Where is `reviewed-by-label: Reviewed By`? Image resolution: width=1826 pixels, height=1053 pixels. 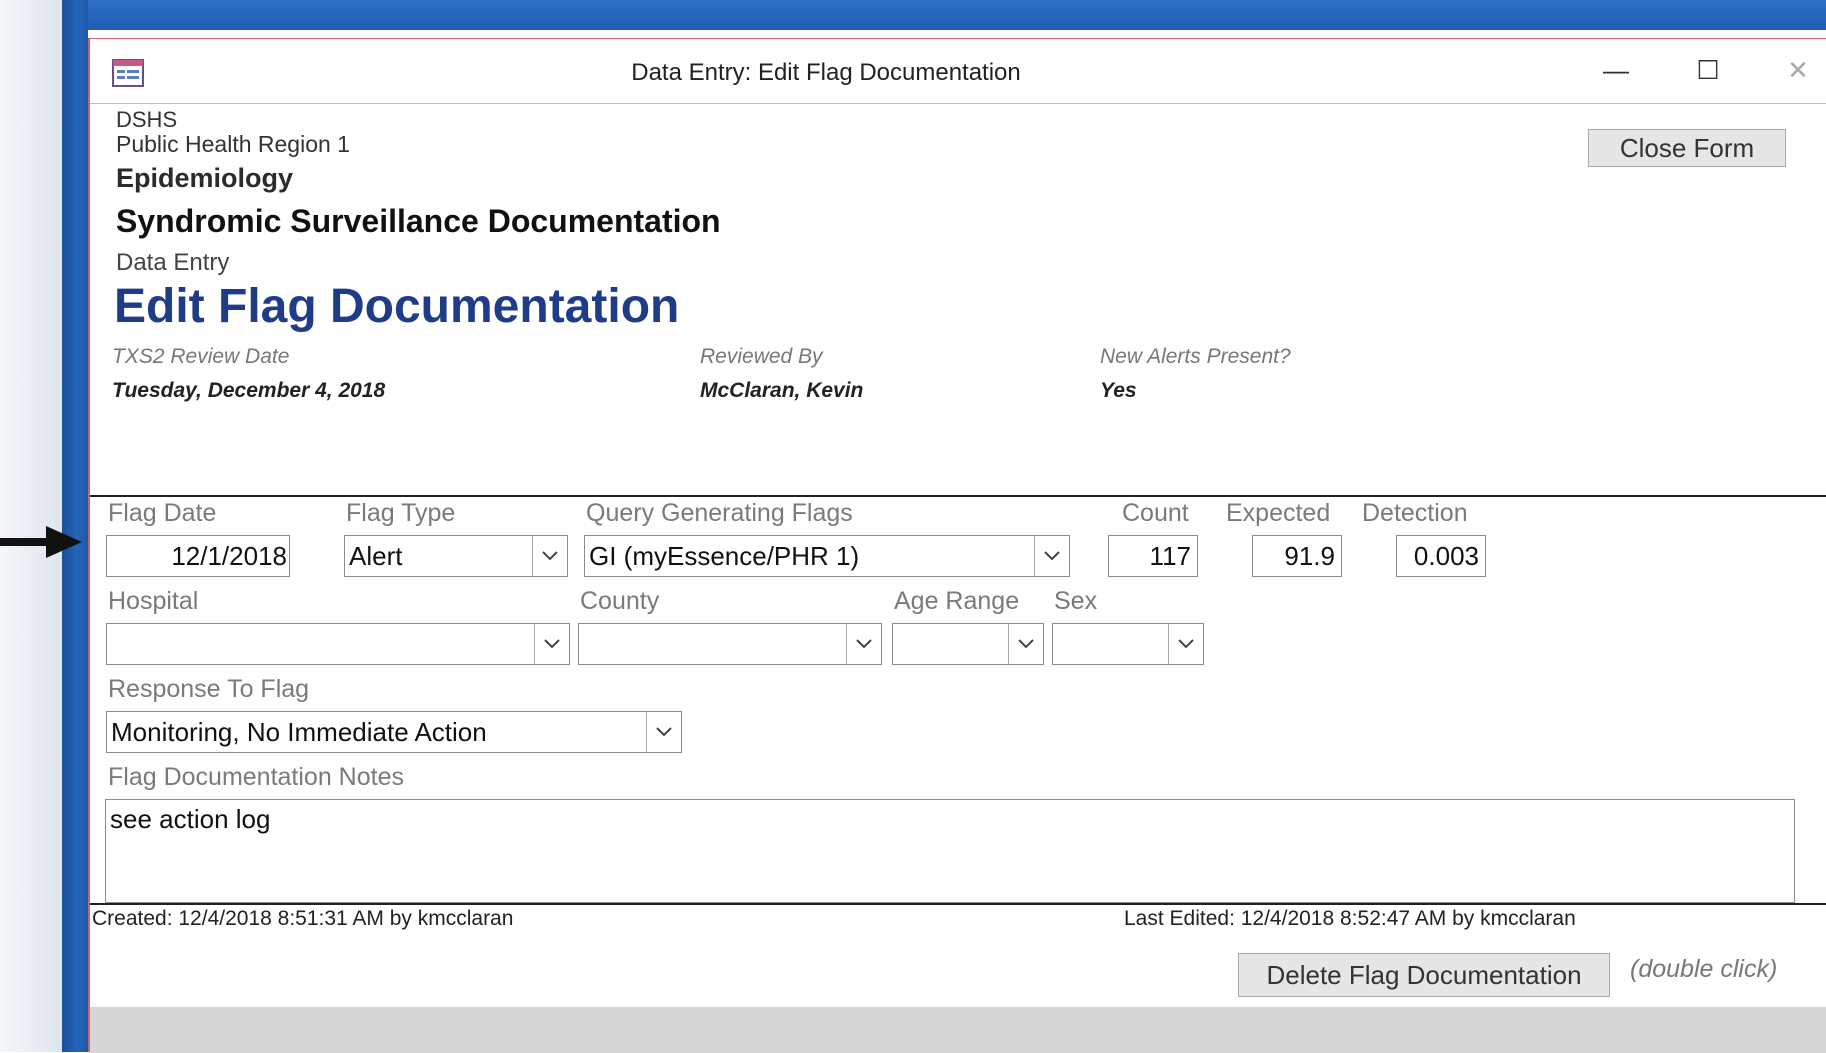
reviewed-by-label: Reviewed By is located at coordinates (761, 356).